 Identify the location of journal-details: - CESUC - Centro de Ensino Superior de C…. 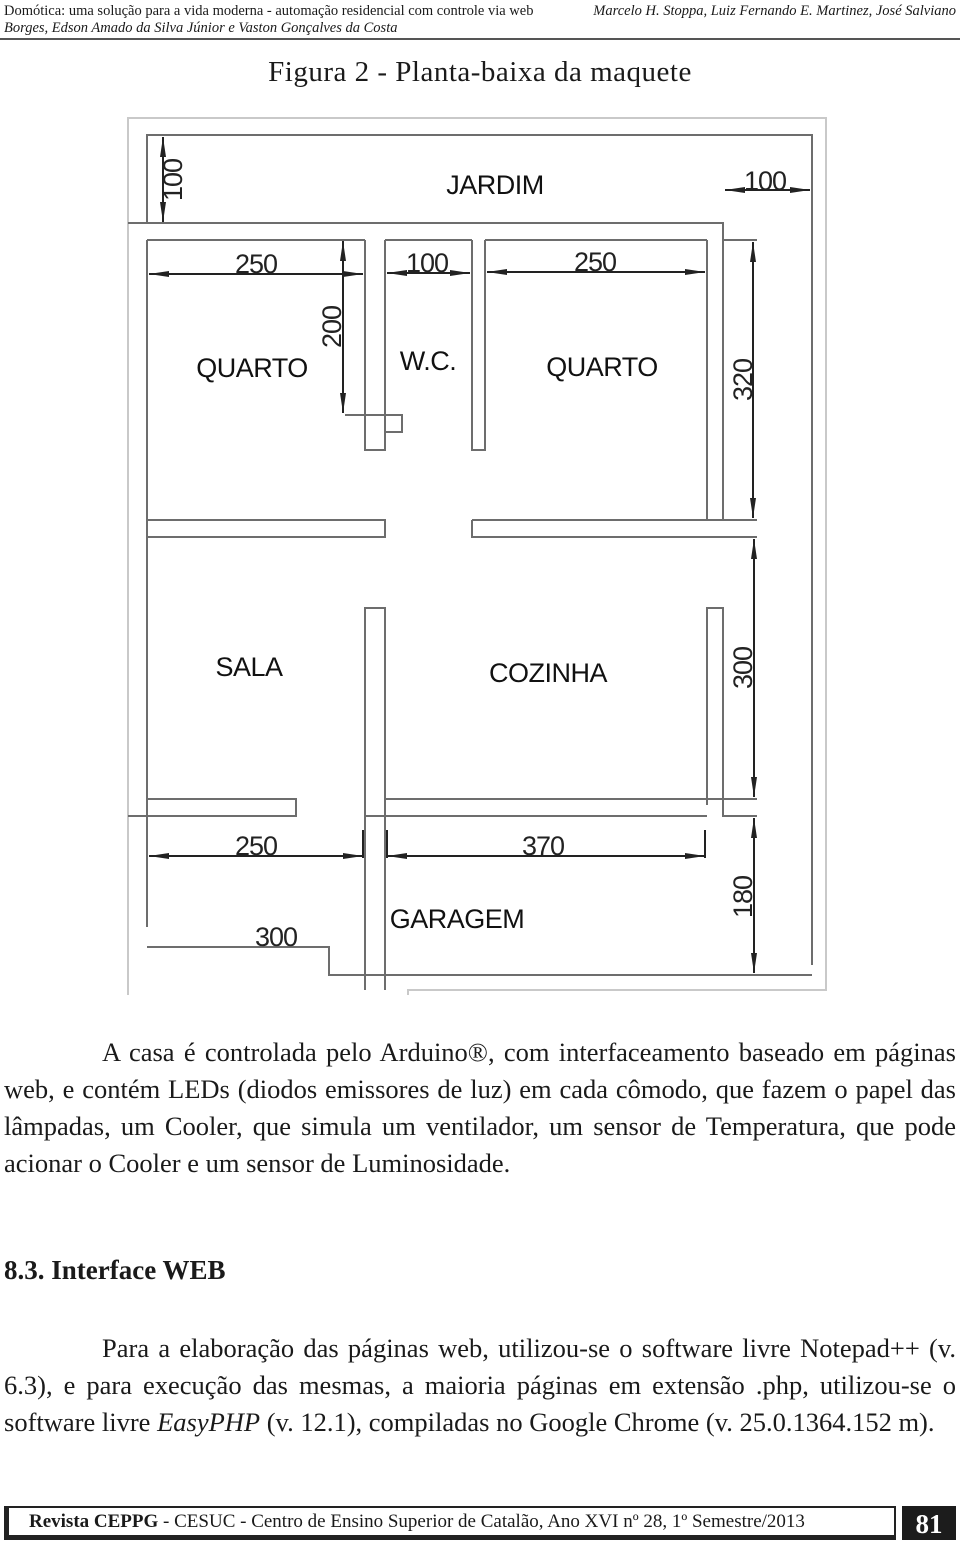
(481, 1521).